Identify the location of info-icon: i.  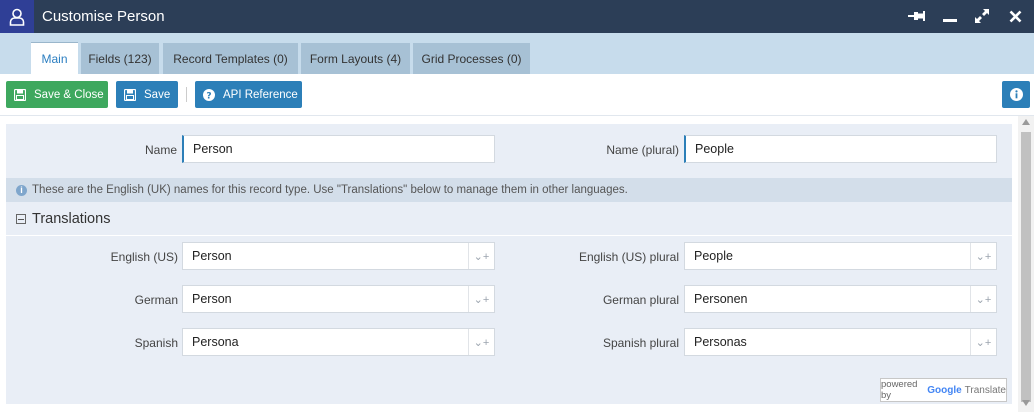
(21, 190).